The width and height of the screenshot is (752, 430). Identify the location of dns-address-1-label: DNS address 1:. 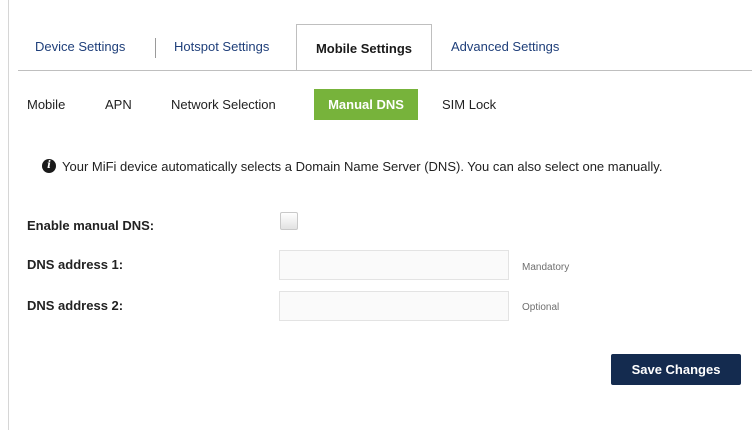
(75, 264).